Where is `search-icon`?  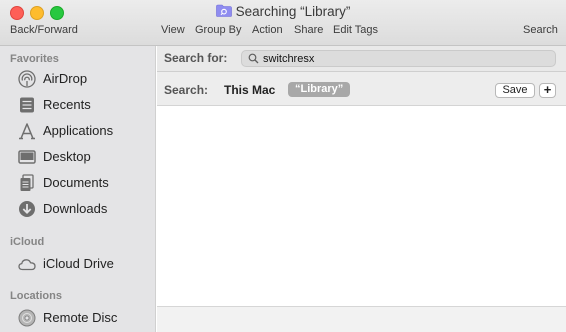
search-icon is located at coordinates (253, 58).